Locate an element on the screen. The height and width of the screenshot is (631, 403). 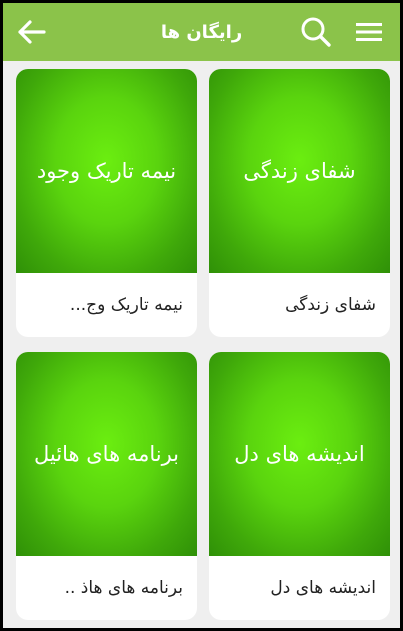
book-cover: اندیشه های دل is located at coordinates (299, 454).